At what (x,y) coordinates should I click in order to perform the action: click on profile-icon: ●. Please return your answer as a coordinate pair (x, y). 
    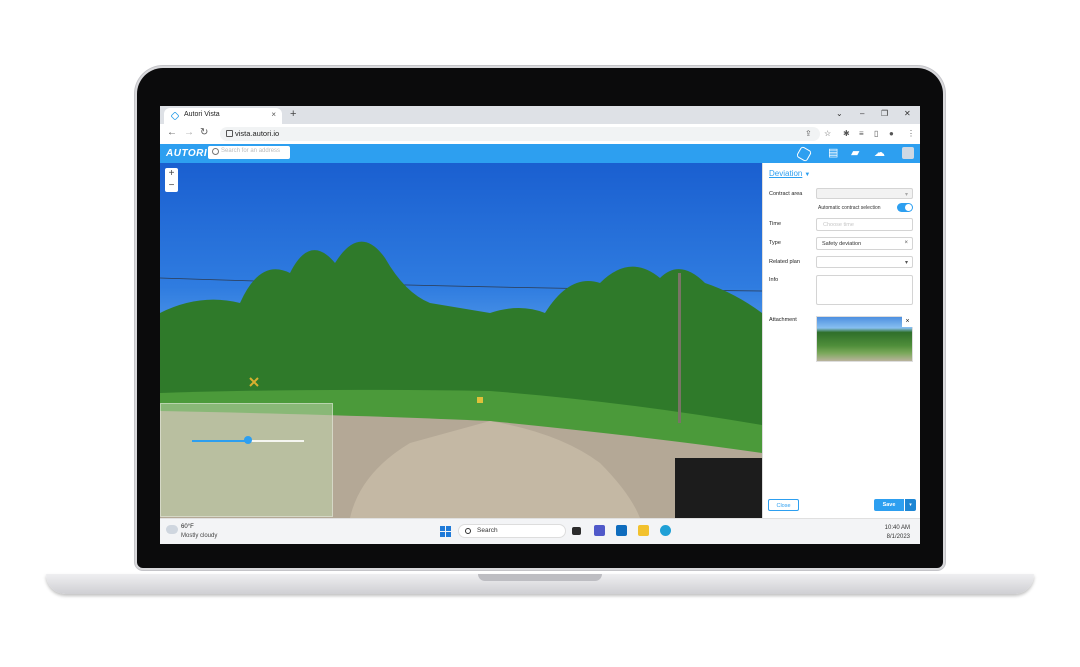
    Looking at the image, I should click on (891, 133).